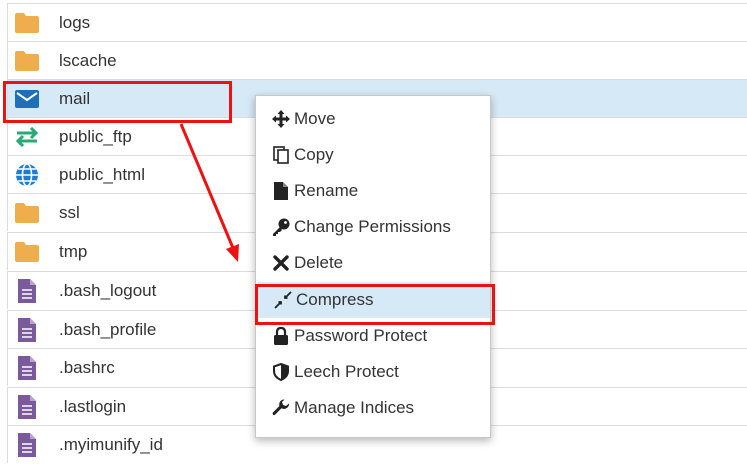 The width and height of the screenshot is (747, 466). Describe the element at coordinates (209, 192) in the screenshot. I see `annotation-arrow` at that location.